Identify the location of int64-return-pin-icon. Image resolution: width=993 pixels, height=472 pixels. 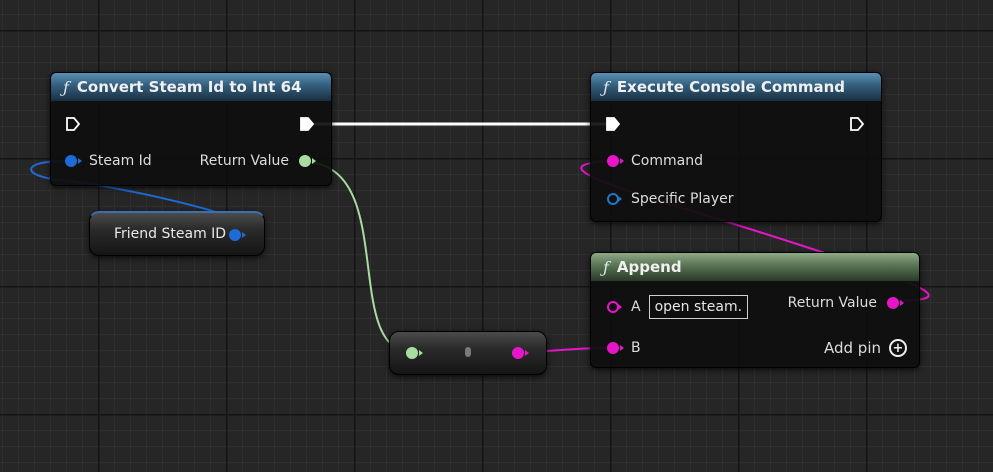
(305, 161).